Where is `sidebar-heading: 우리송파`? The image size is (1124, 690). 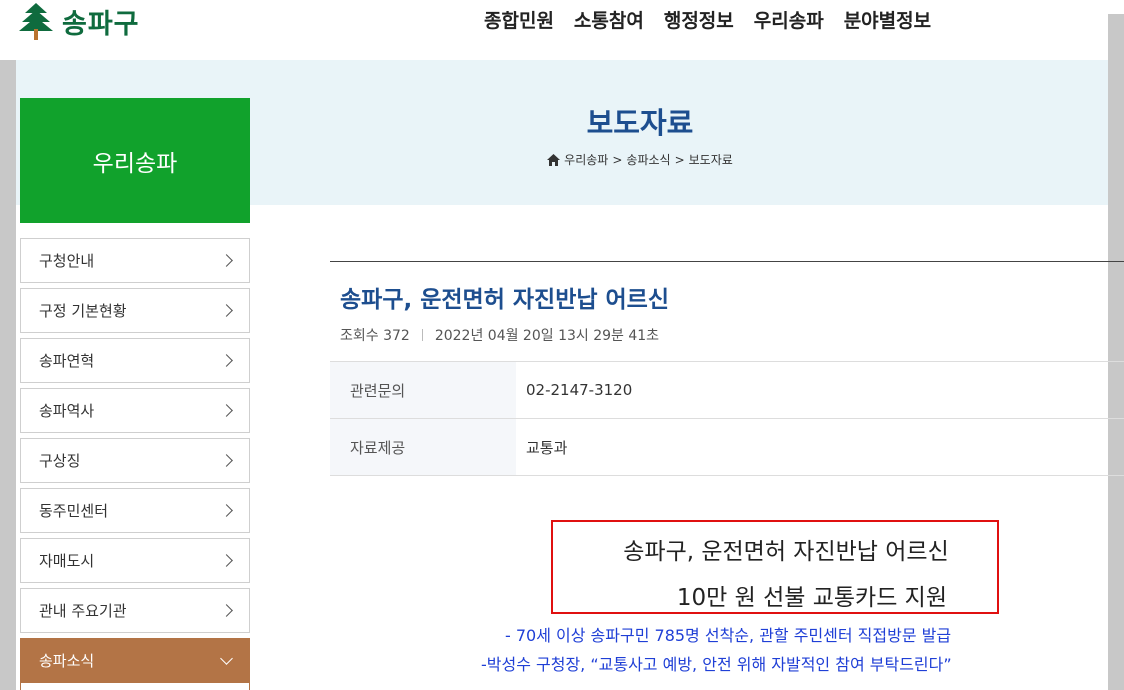 sidebar-heading: 우리송파 is located at coordinates (135, 160).